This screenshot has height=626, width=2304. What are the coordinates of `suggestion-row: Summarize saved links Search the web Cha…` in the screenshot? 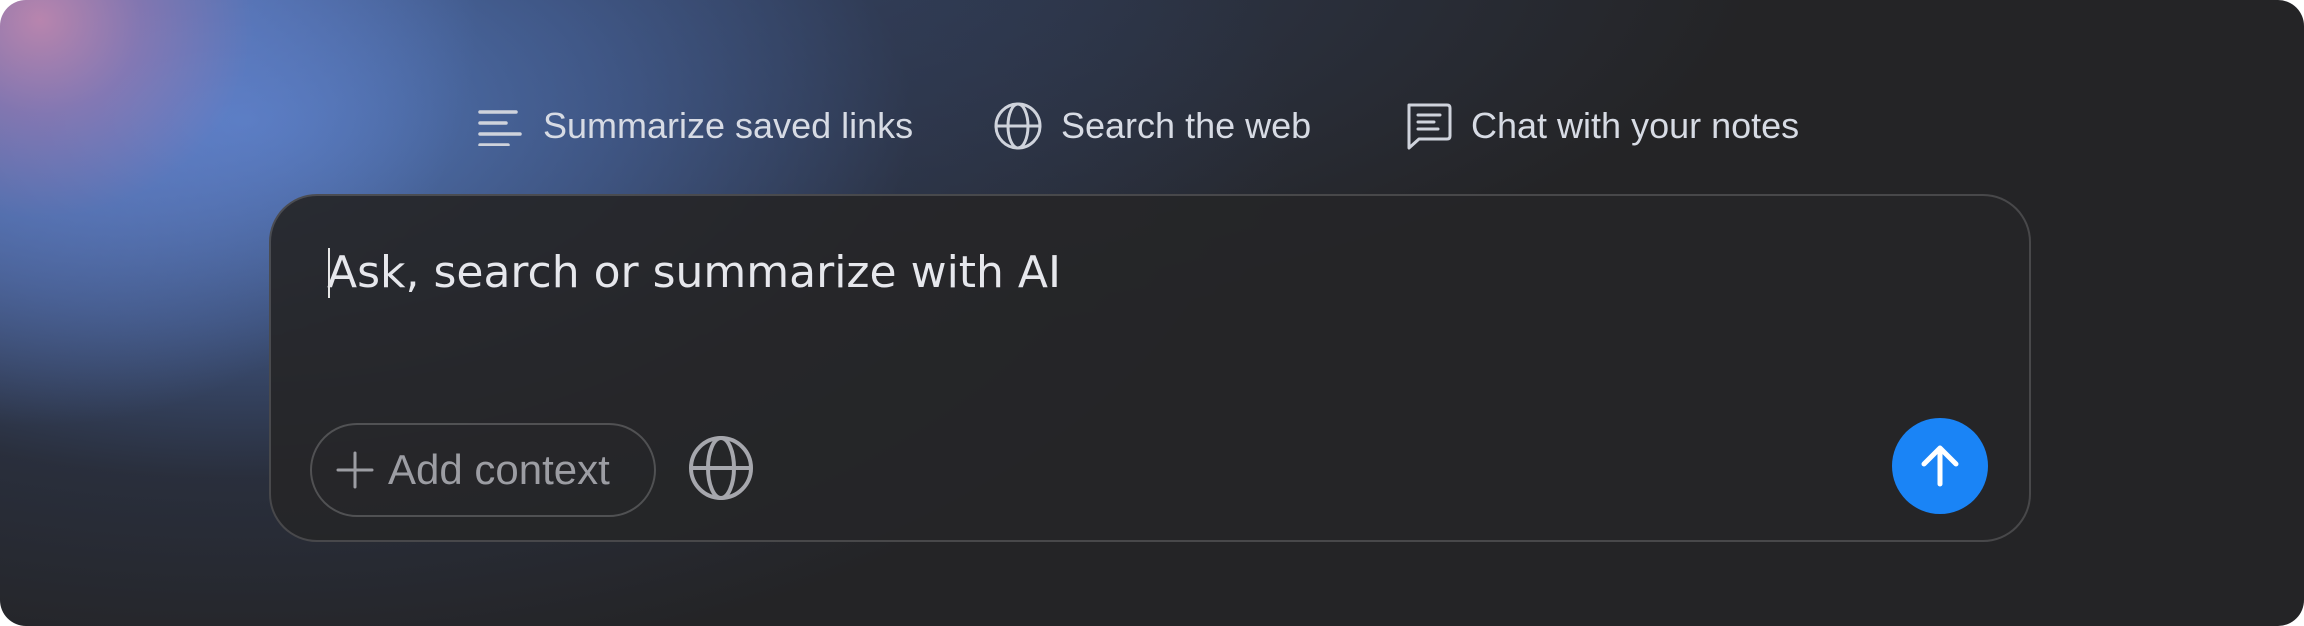 It's located at (1152, 126).